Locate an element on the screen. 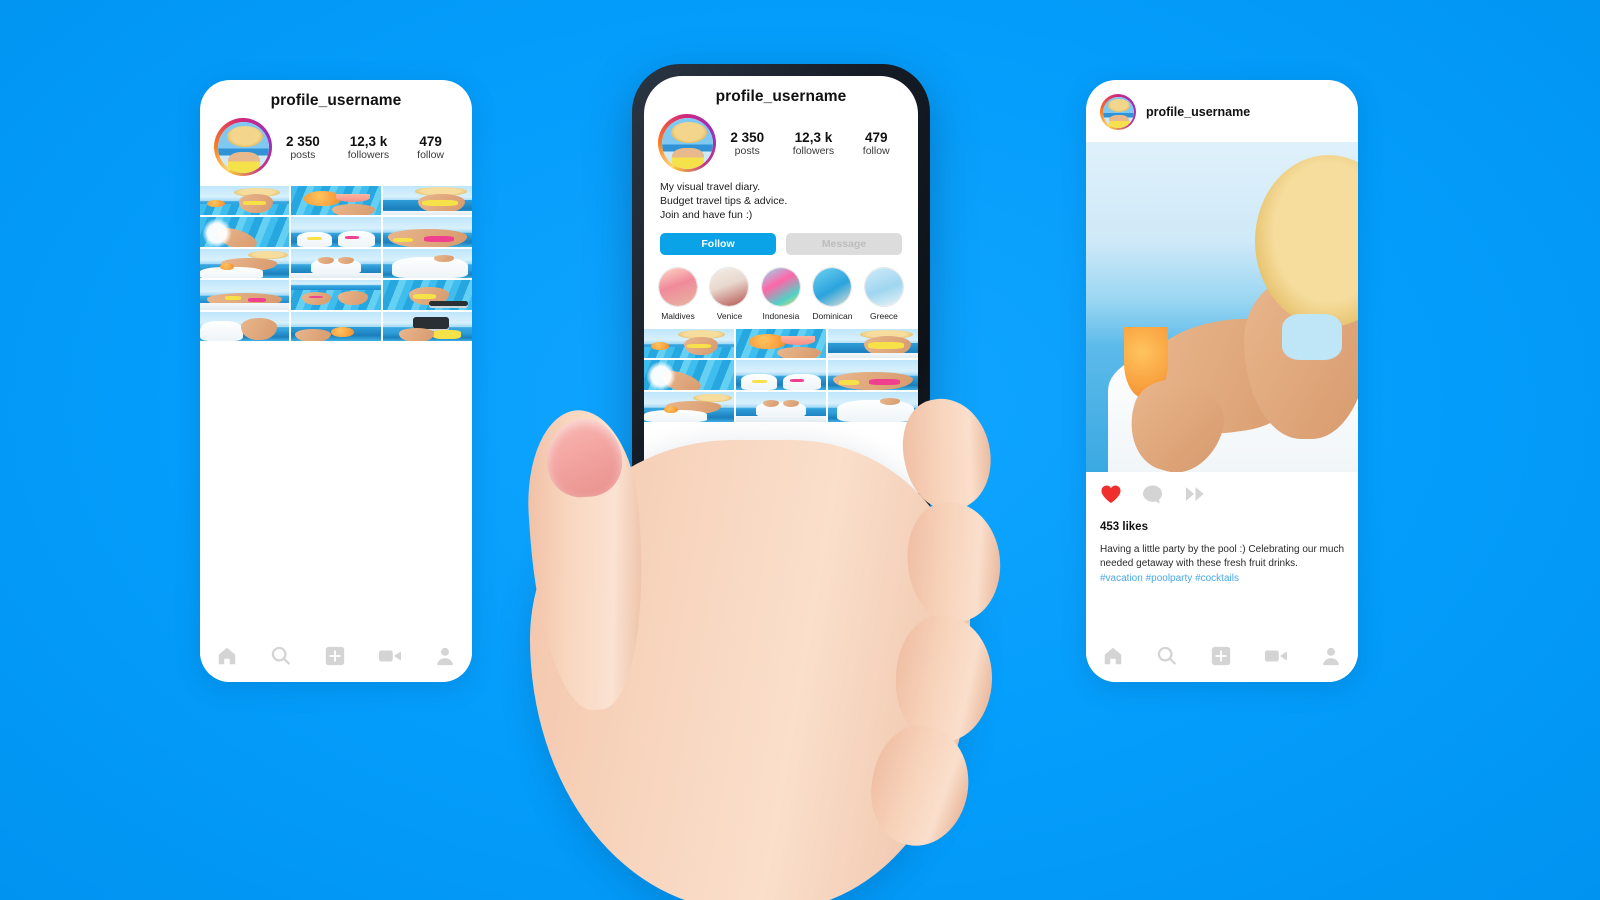 This screenshot has height=900, width=1600. highlight-indonesia: Indonesia is located at coordinates (780, 293).